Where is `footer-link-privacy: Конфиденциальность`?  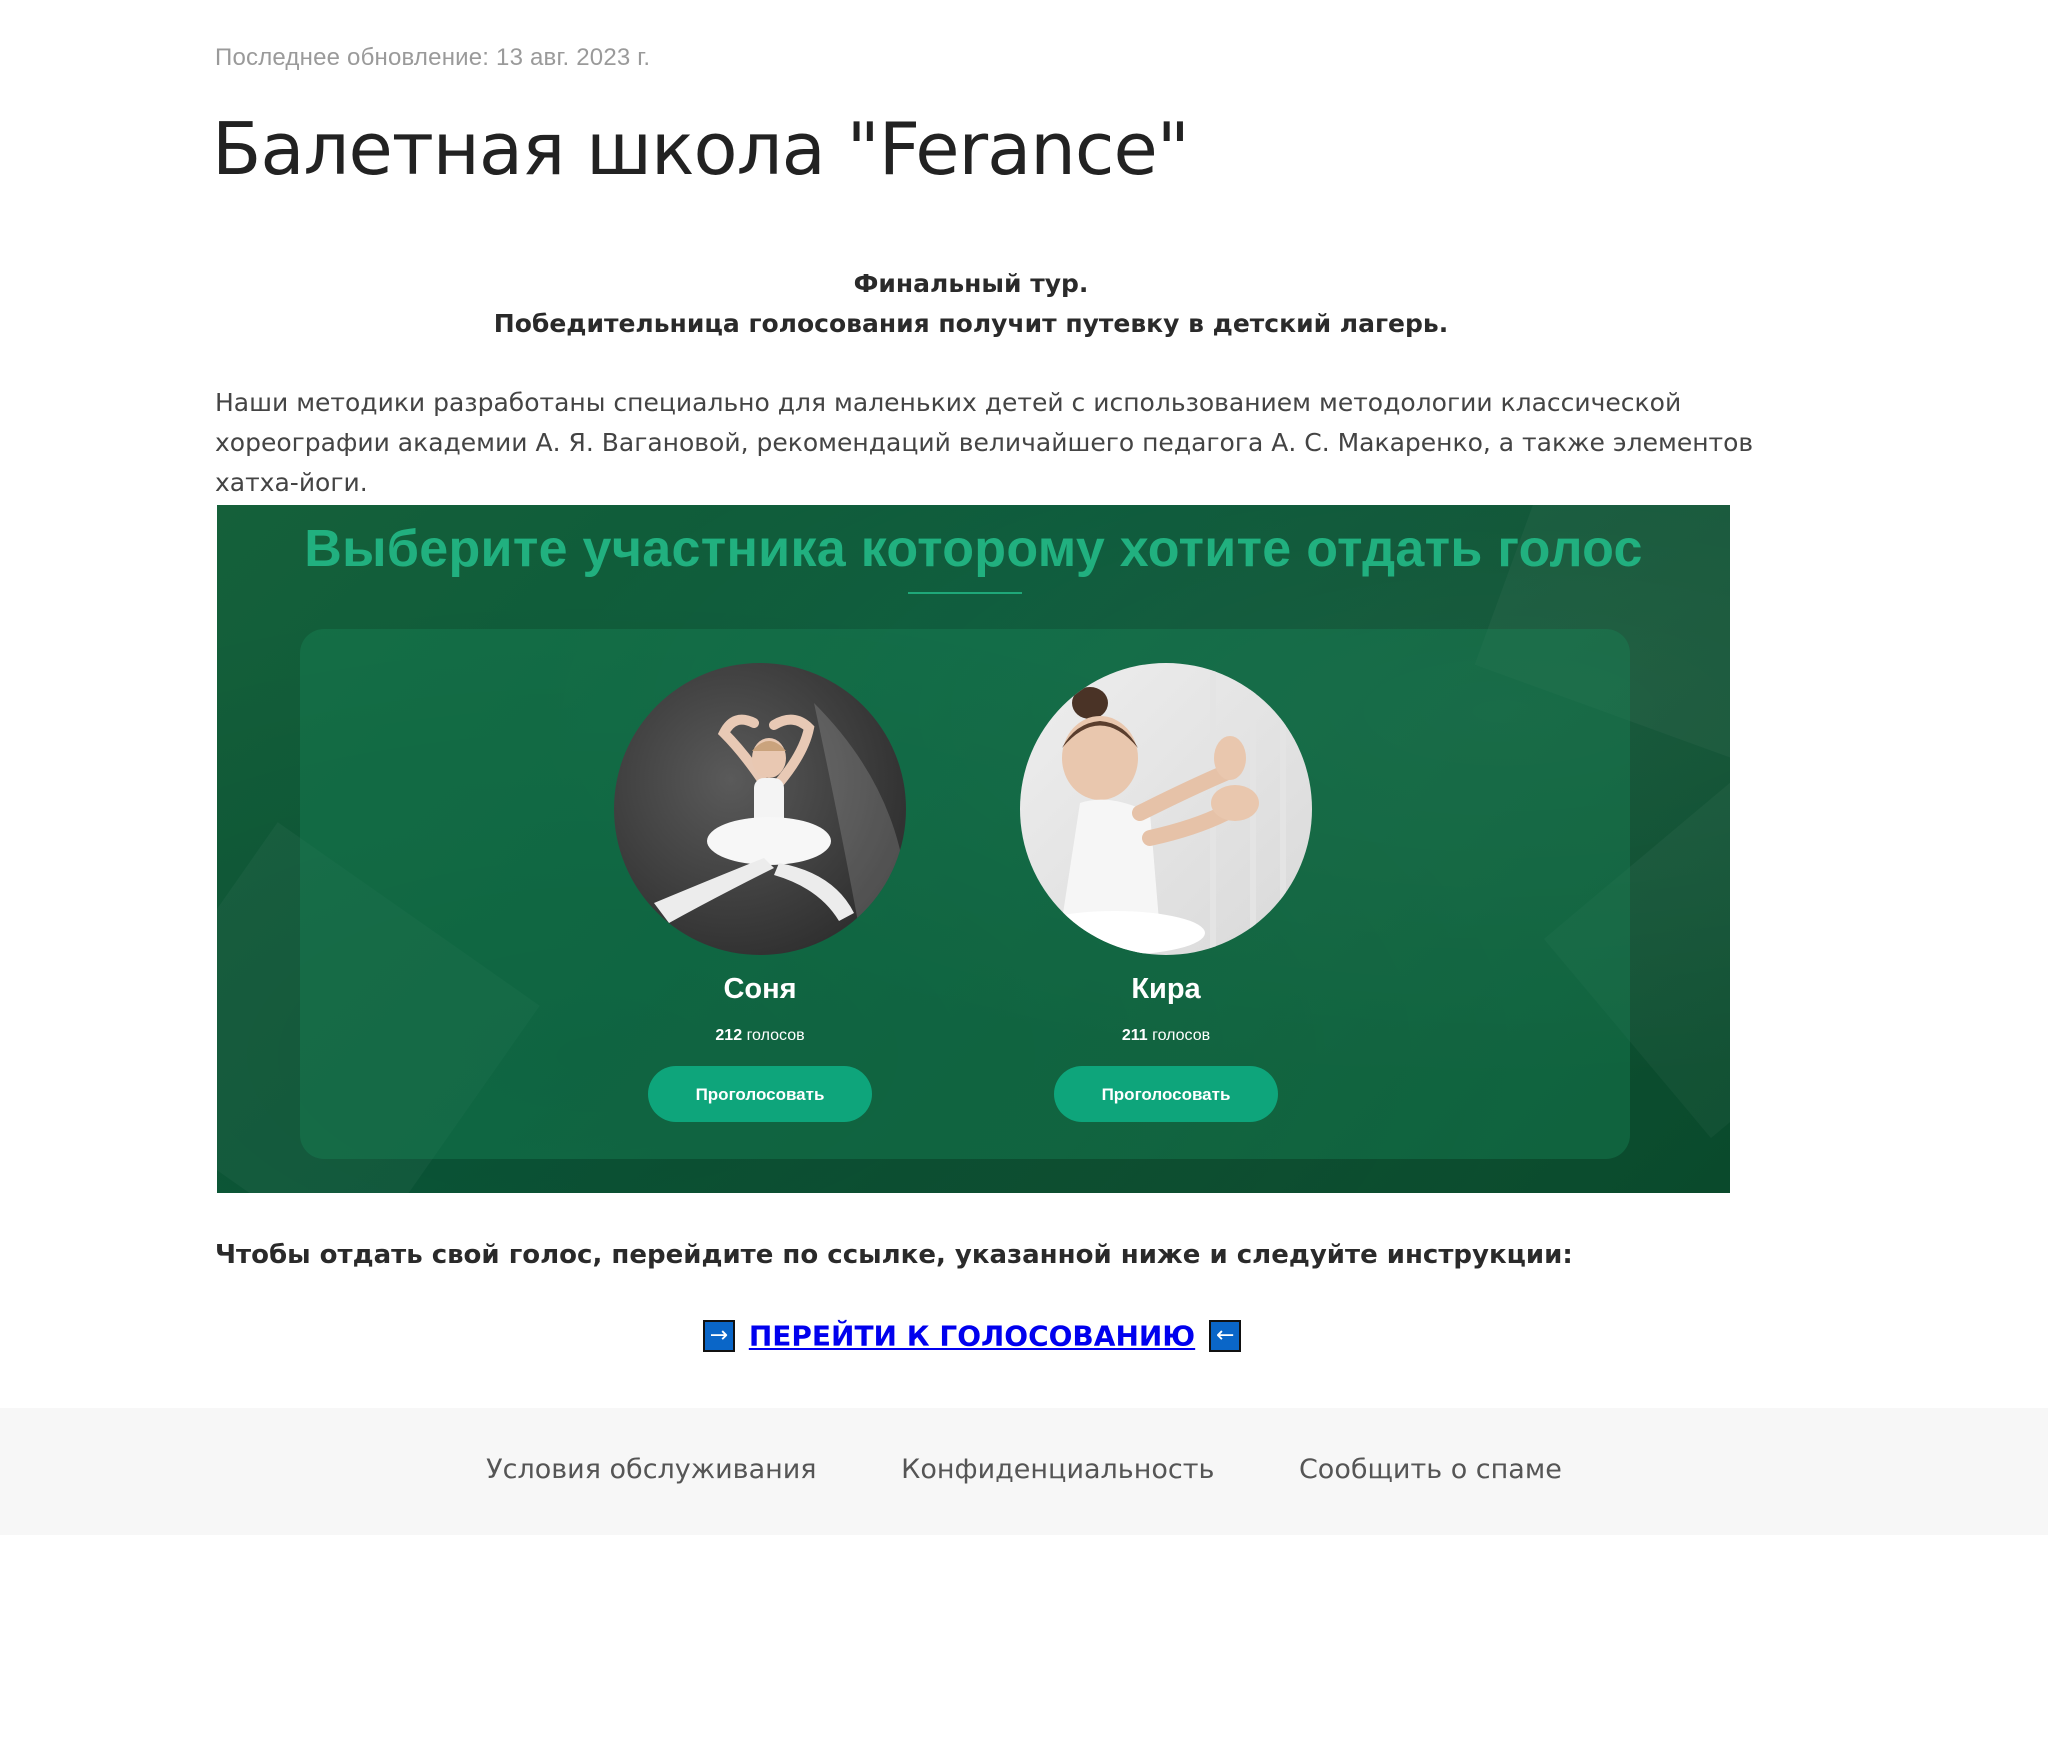
footer-link-privacy: Конфиденциальность is located at coordinates (1057, 1469).